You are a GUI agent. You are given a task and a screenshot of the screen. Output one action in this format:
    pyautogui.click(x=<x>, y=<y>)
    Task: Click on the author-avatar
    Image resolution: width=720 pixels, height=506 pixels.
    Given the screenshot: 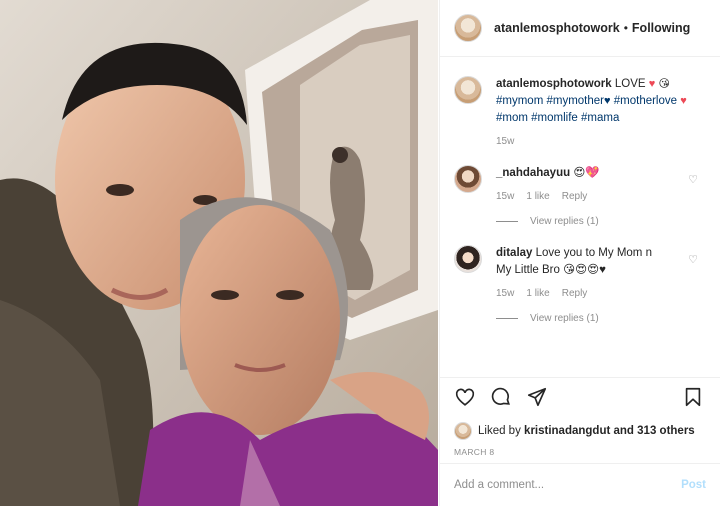 What is the action you would take?
    pyautogui.click(x=468, y=28)
    